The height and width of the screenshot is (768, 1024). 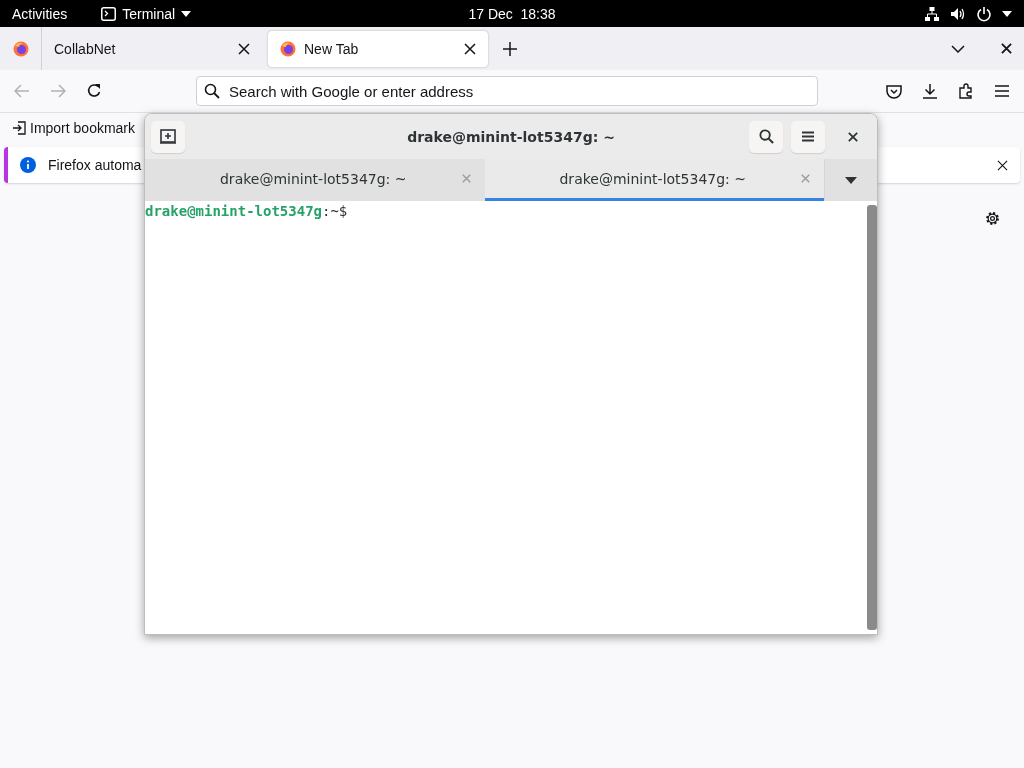 I want to click on settings-icon, so click(x=992, y=218).